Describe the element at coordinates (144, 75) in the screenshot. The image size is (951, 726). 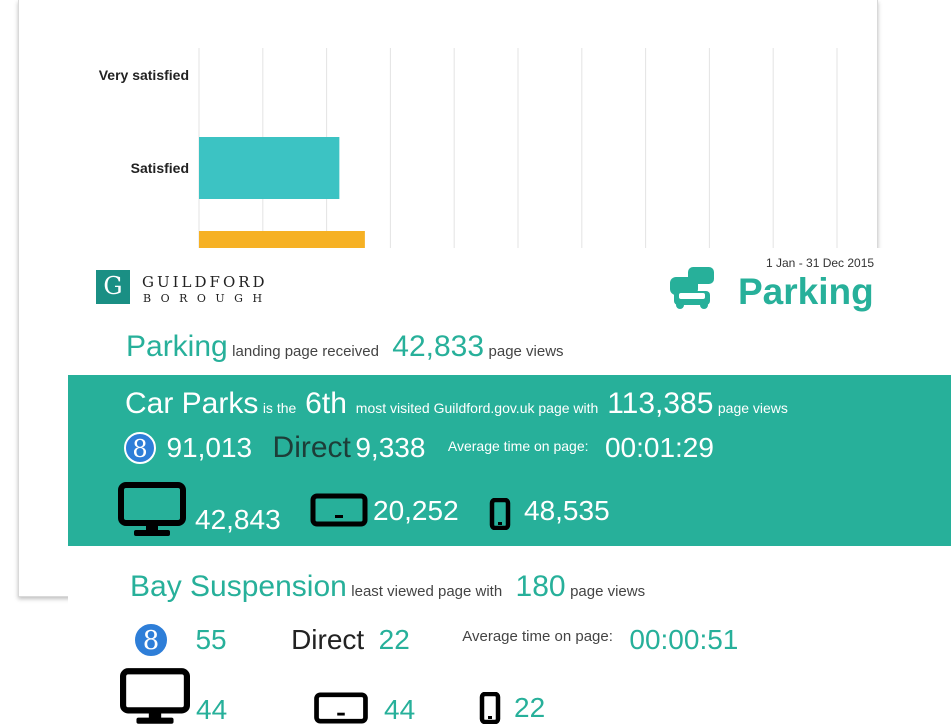
I see `chart-category-label: Very satisfied` at that location.